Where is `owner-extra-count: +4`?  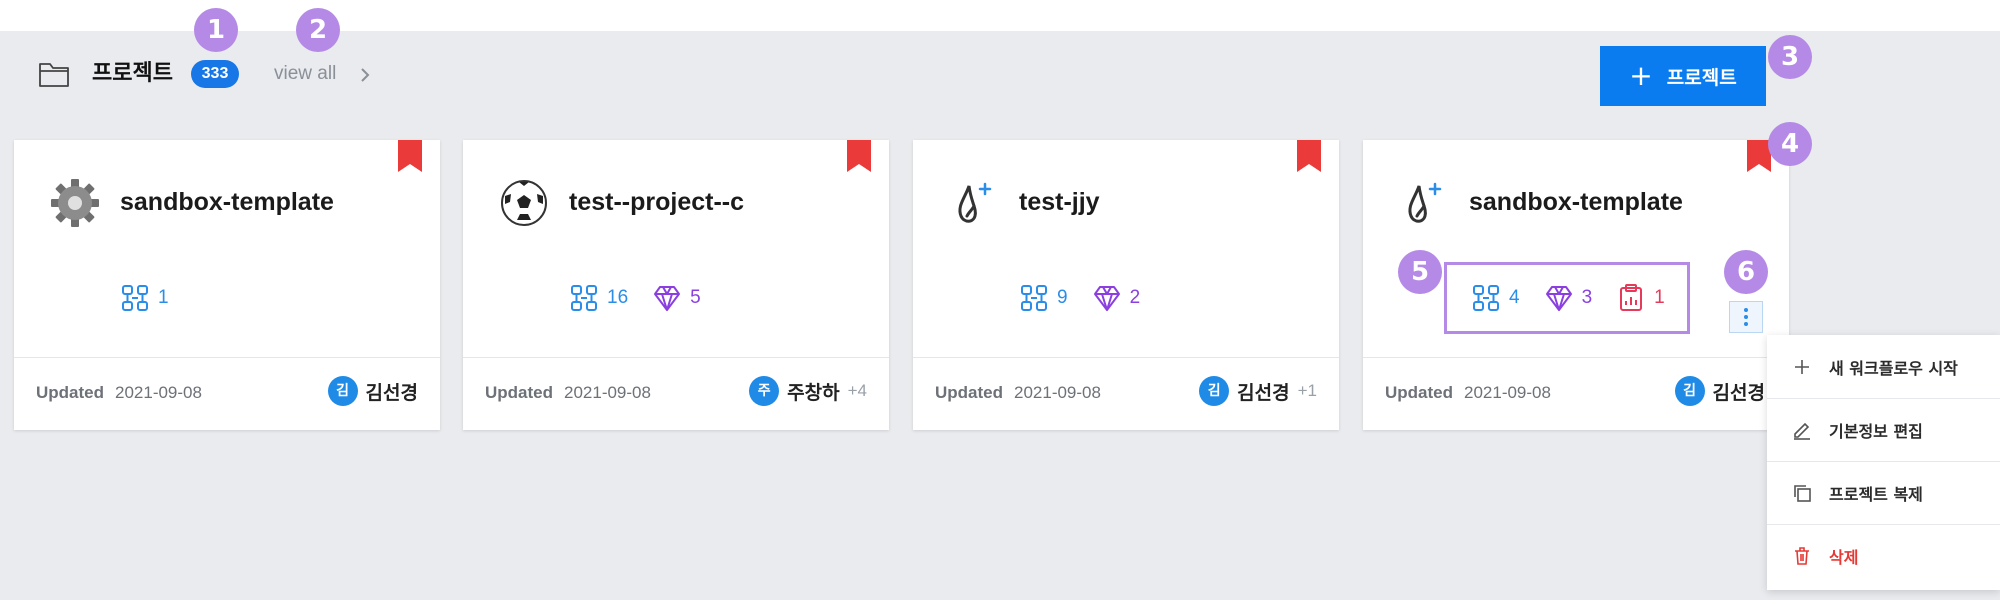 owner-extra-count: +4 is located at coordinates (857, 390).